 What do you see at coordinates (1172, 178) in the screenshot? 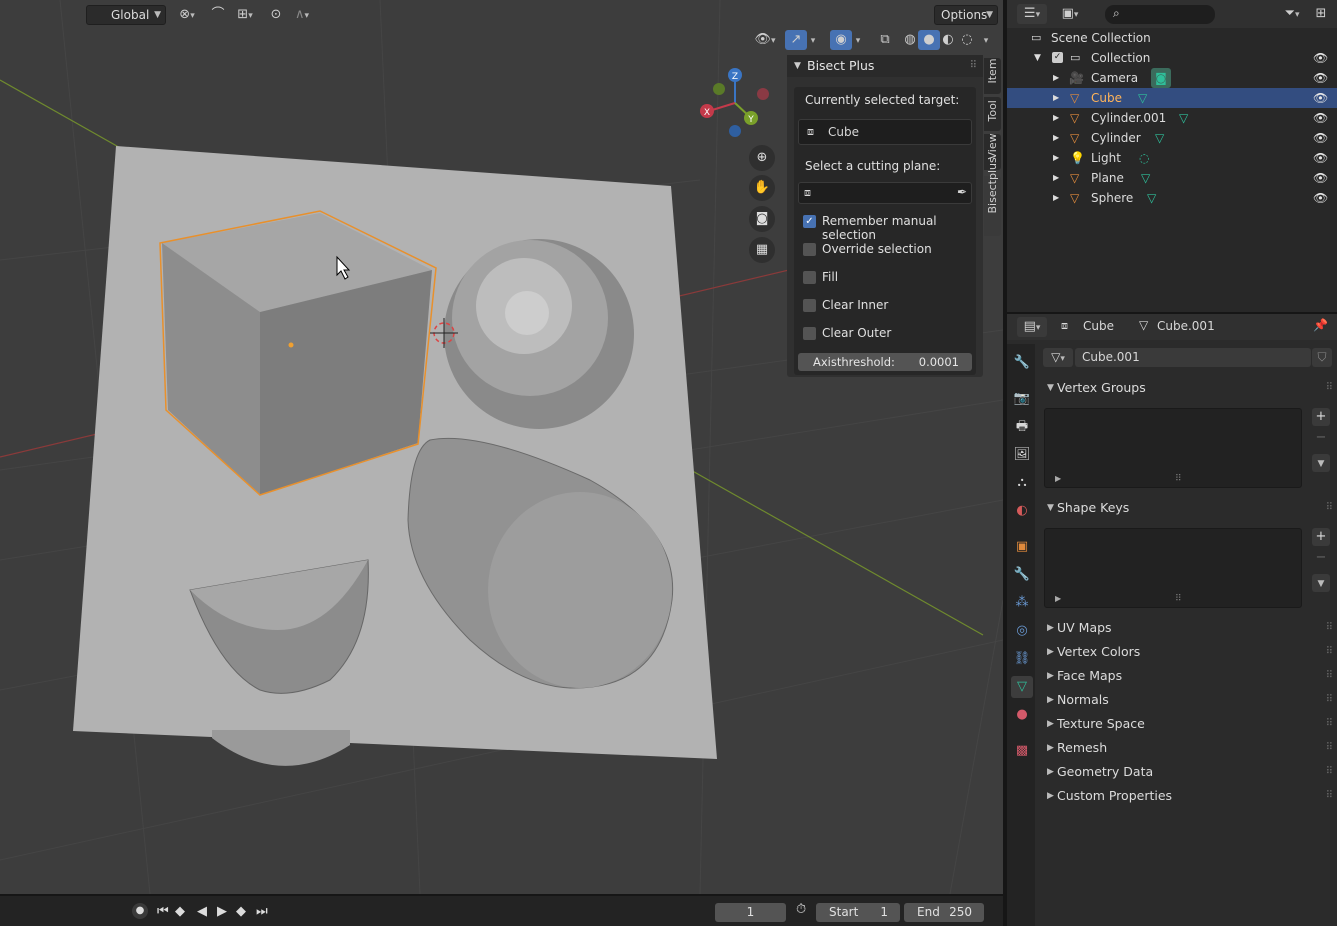
I see `outliner-item-plane: ▶ ▽ Plane ▽ 👁` at bounding box center [1172, 178].